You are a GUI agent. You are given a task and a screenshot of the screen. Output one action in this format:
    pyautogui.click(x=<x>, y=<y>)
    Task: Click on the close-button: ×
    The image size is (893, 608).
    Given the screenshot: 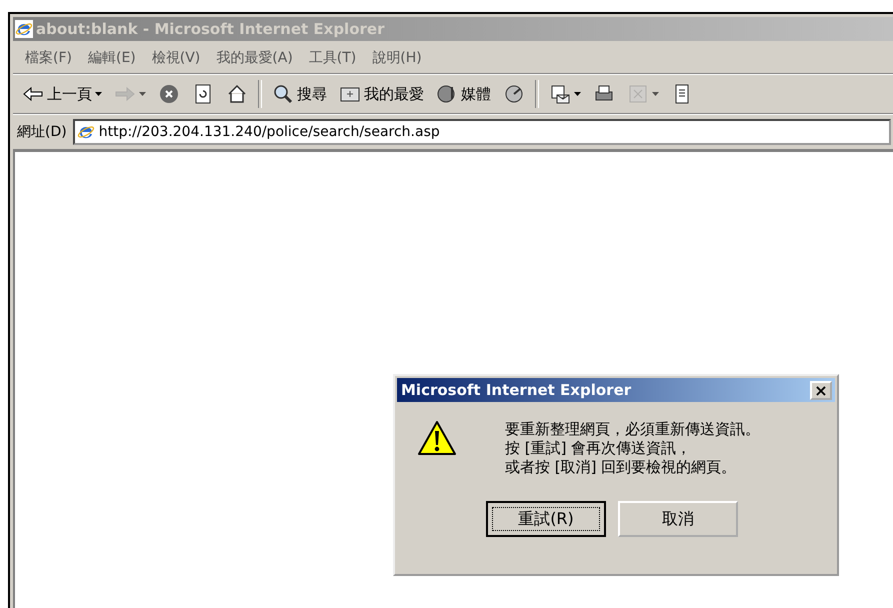 What is the action you would take?
    pyautogui.click(x=821, y=390)
    